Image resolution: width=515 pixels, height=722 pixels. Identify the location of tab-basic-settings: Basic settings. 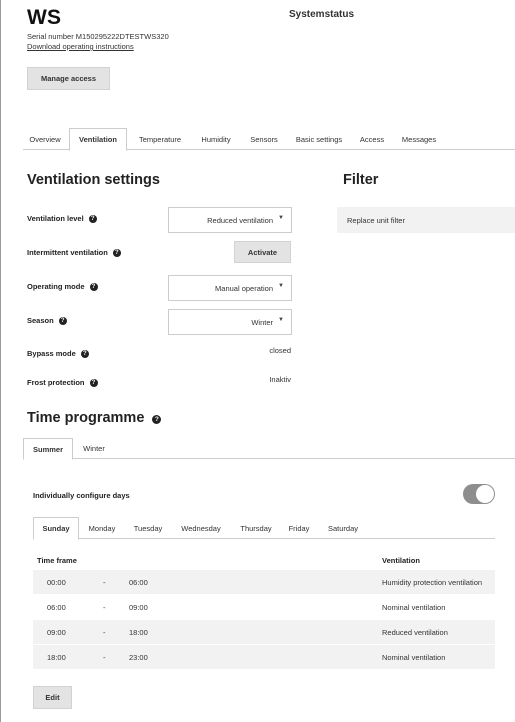
(319, 139).